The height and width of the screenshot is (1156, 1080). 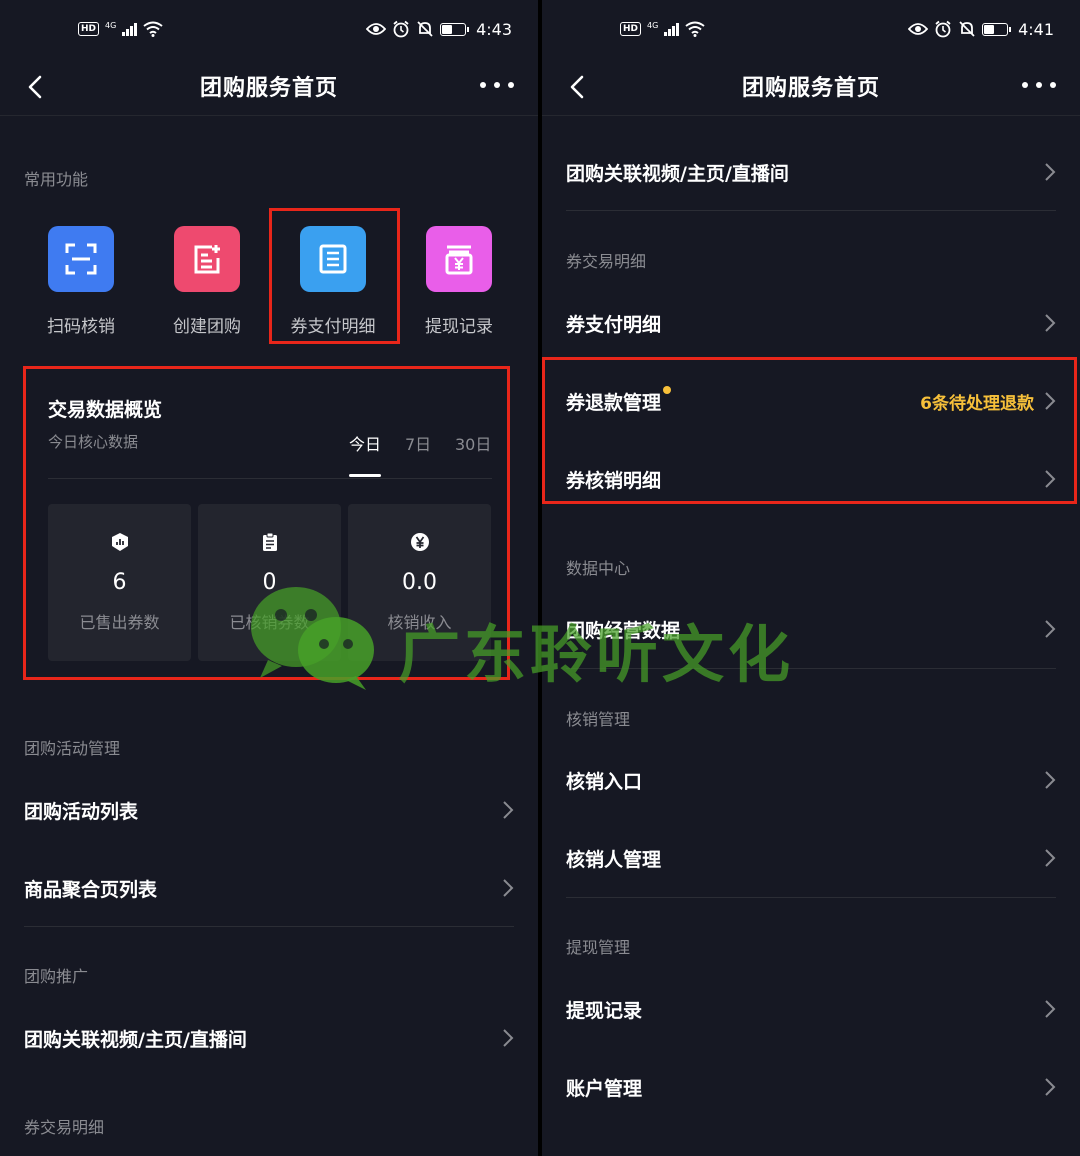 What do you see at coordinates (598, 568) in the screenshot?
I see `section-label-data: 数据中心` at bounding box center [598, 568].